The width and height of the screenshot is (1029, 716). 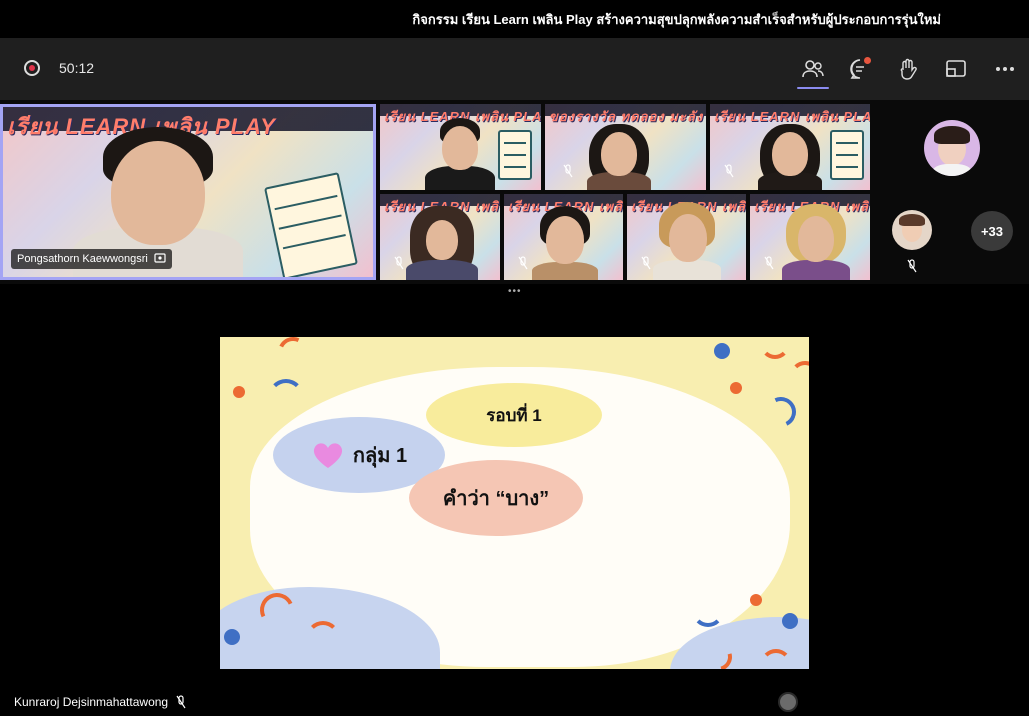 I want to click on share-screen-button, so click(x=956, y=69).